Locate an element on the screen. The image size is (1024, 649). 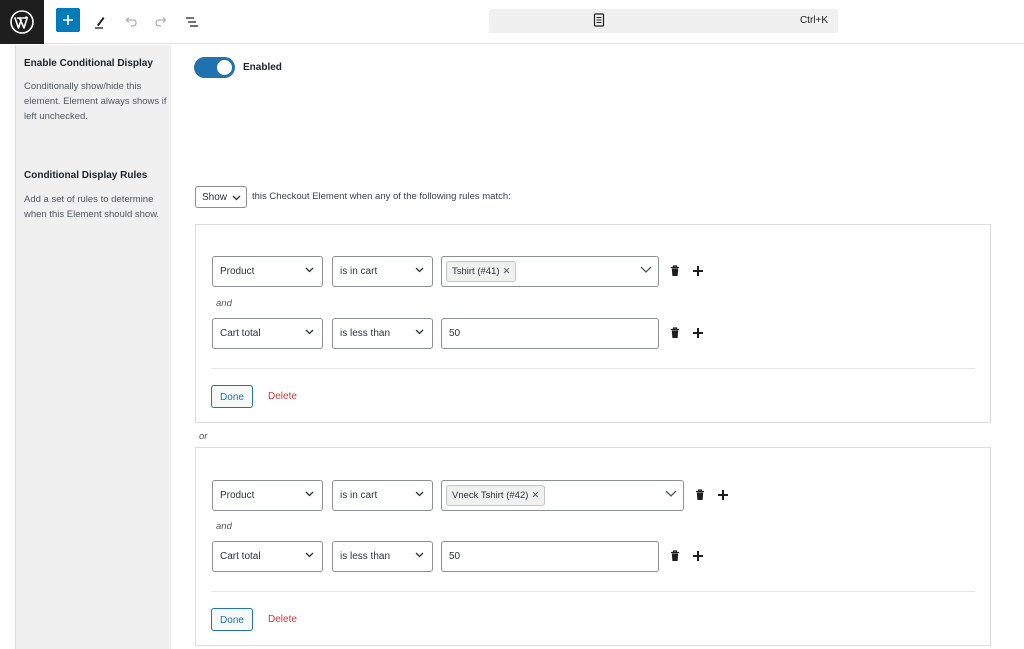
wordpress-logo-icon is located at coordinates (22, 22).